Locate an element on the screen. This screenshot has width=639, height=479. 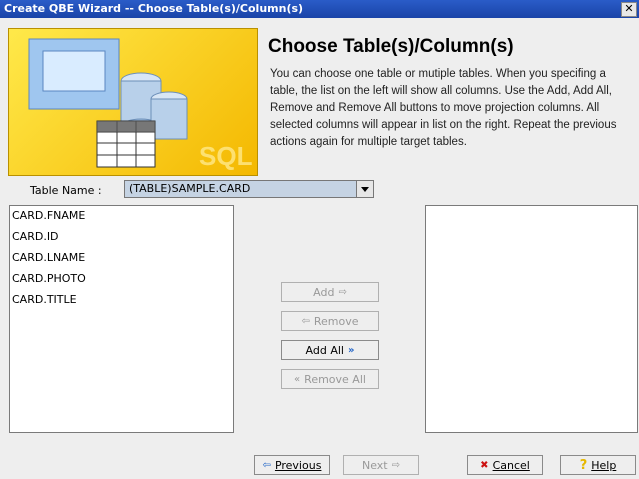
cancel-button-label: Cancel is located at coordinates (511, 465).